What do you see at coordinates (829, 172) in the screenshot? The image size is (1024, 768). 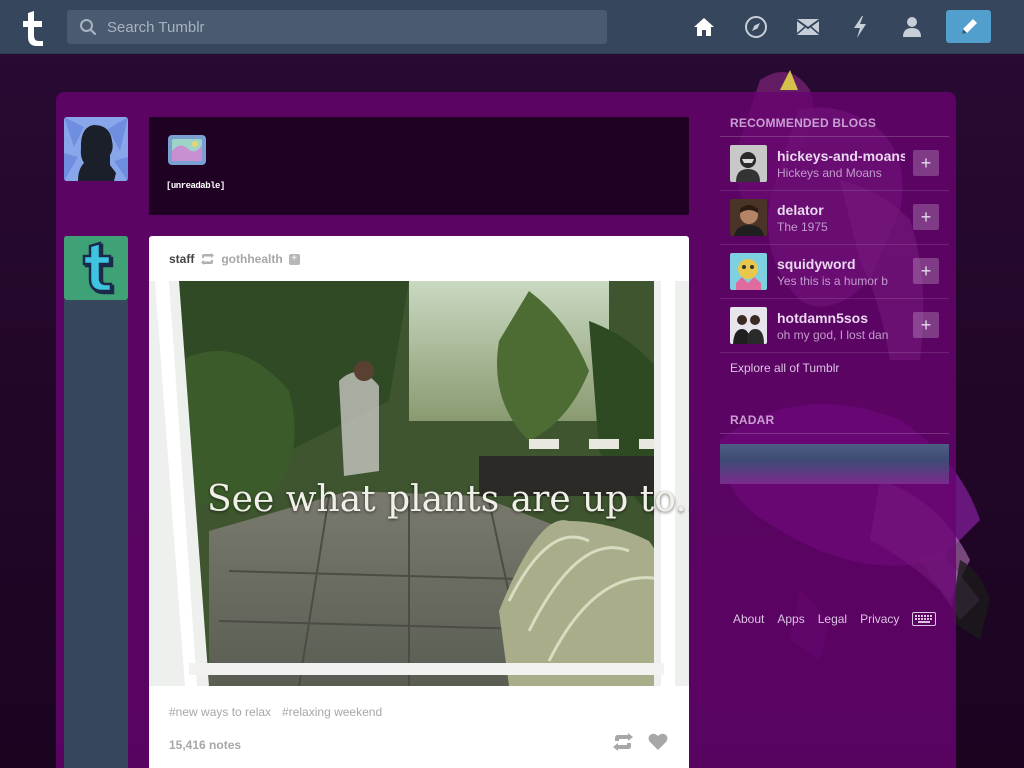 I see `blog-subtitle: Hickeys and Moans` at bounding box center [829, 172].